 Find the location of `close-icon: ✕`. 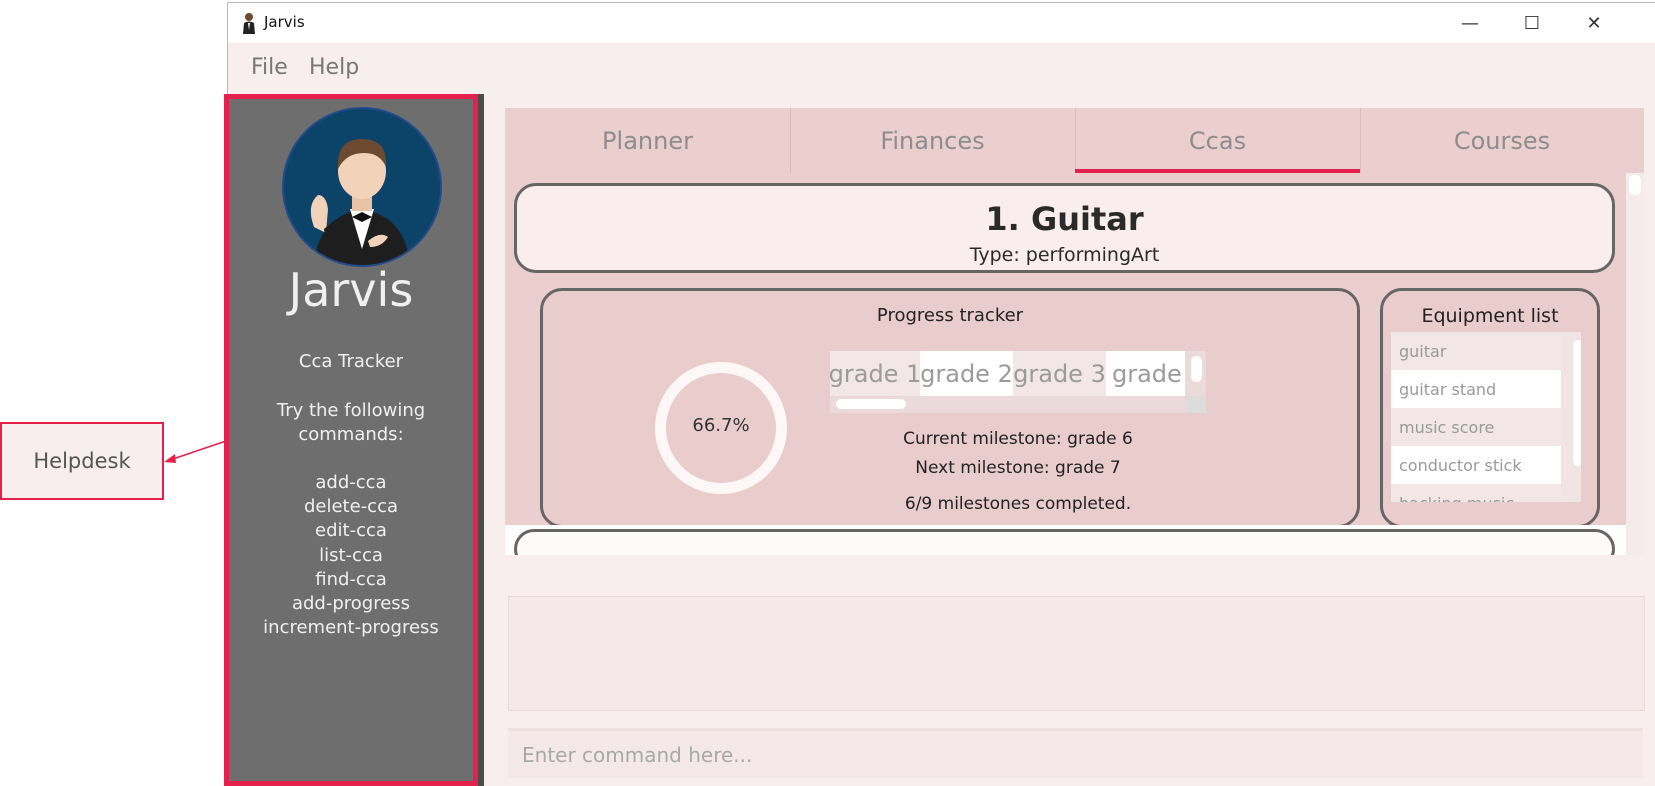

close-icon: ✕ is located at coordinates (1594, 23).